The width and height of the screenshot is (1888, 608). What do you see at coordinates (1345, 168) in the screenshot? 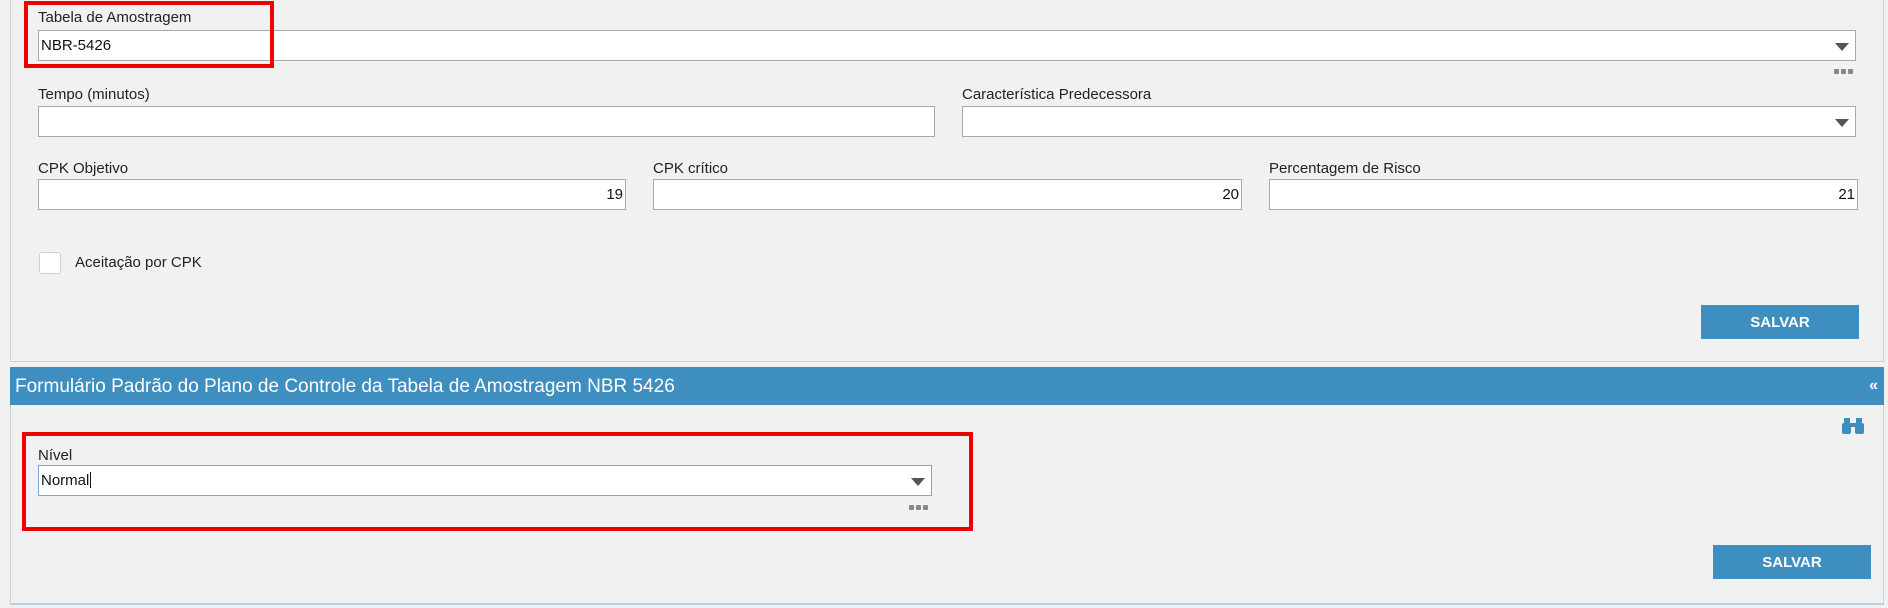
I see `risk-percentage-label: Percentagem de Risco` at bounding box center [1345, 168].